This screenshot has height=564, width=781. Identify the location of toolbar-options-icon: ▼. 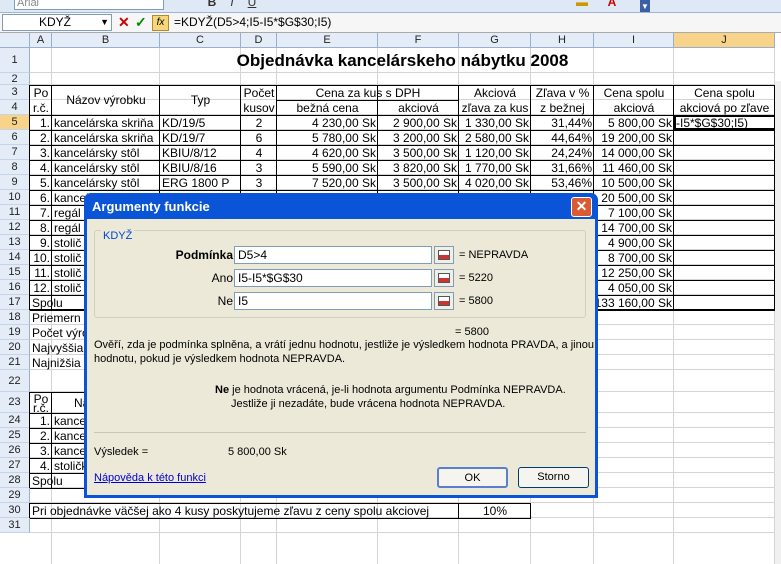
(645, 6).